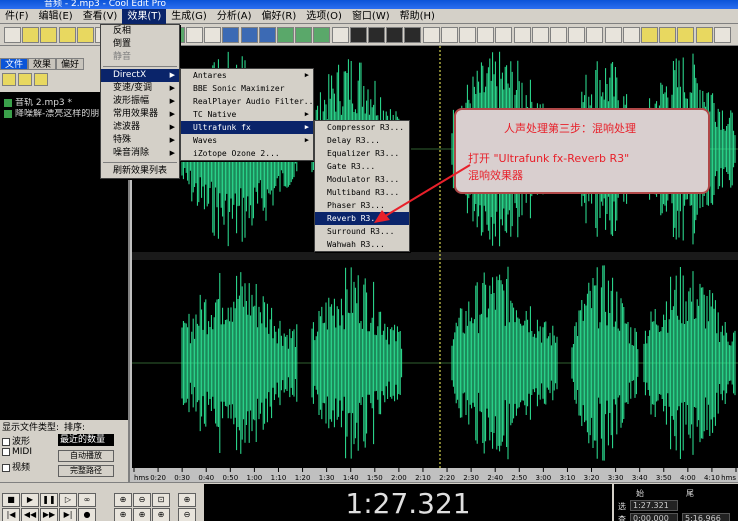  What do you see at coordinates (6, 451) in the screenshot?
I see `checkbox-midi` at bounding box center [6, 451].